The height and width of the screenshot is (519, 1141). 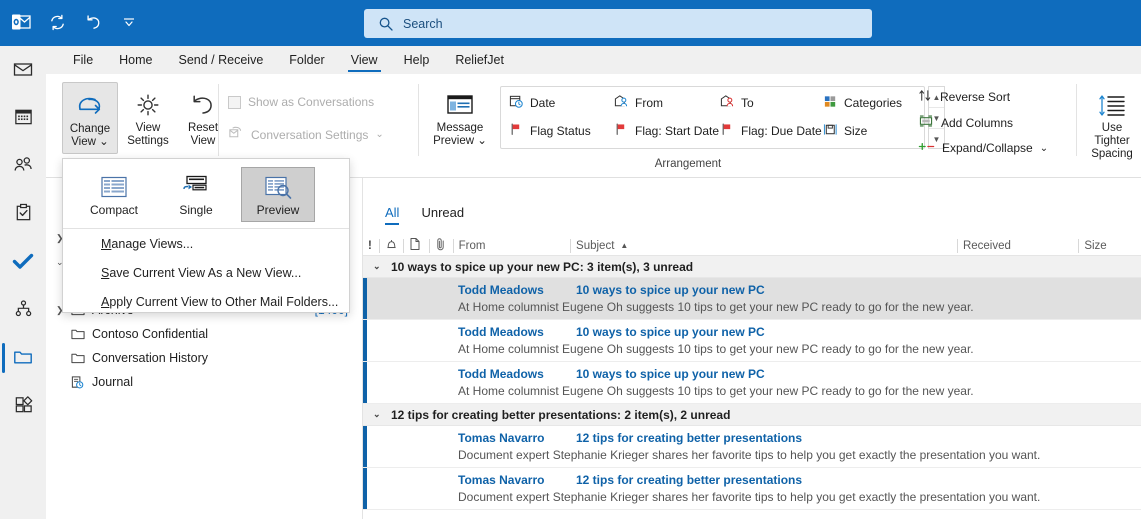 What do you see at coordinates (106, 243) in the screenshot?
I see `accel-key: M` at bounding box center [106, 243].